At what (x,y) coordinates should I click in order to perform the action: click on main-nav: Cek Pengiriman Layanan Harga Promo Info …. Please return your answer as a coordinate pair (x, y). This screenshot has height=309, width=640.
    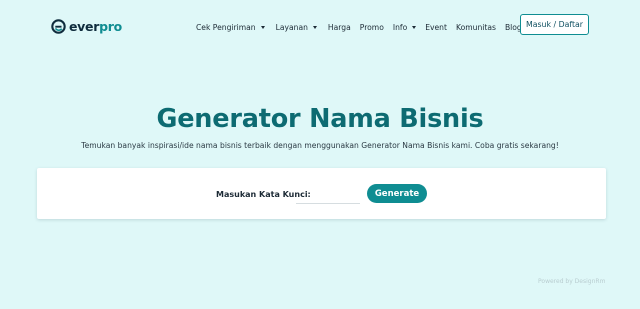
    Looking at the image, I should click on (359, 27).